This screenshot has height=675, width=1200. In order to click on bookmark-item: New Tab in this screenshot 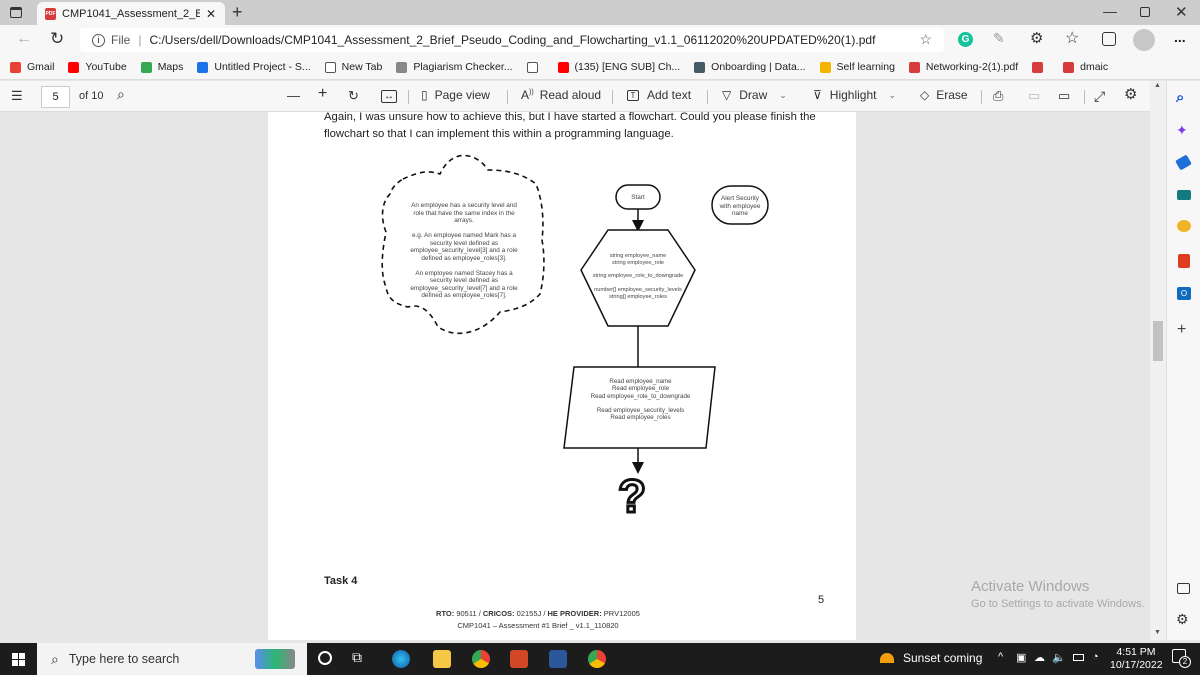, I will do `click(353, 67)`.